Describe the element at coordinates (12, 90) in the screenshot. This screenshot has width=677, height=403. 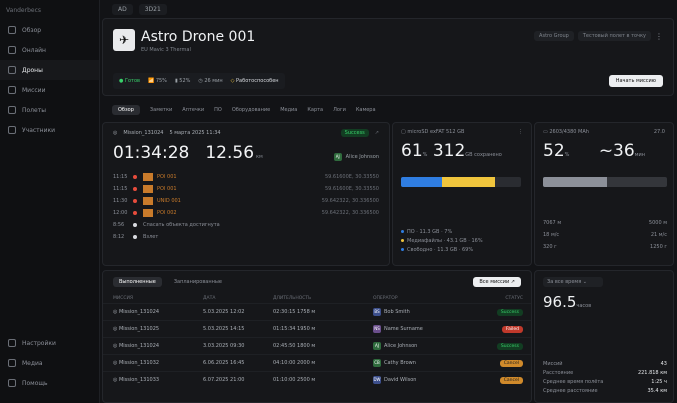
I see `eye-icon` at that location.